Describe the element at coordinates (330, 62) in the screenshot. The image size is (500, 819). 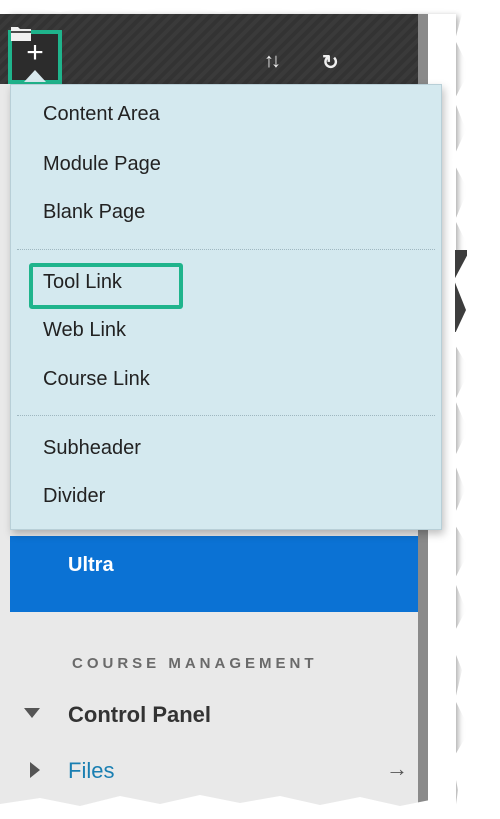
I see `refresh-icon: ↻` at that location.